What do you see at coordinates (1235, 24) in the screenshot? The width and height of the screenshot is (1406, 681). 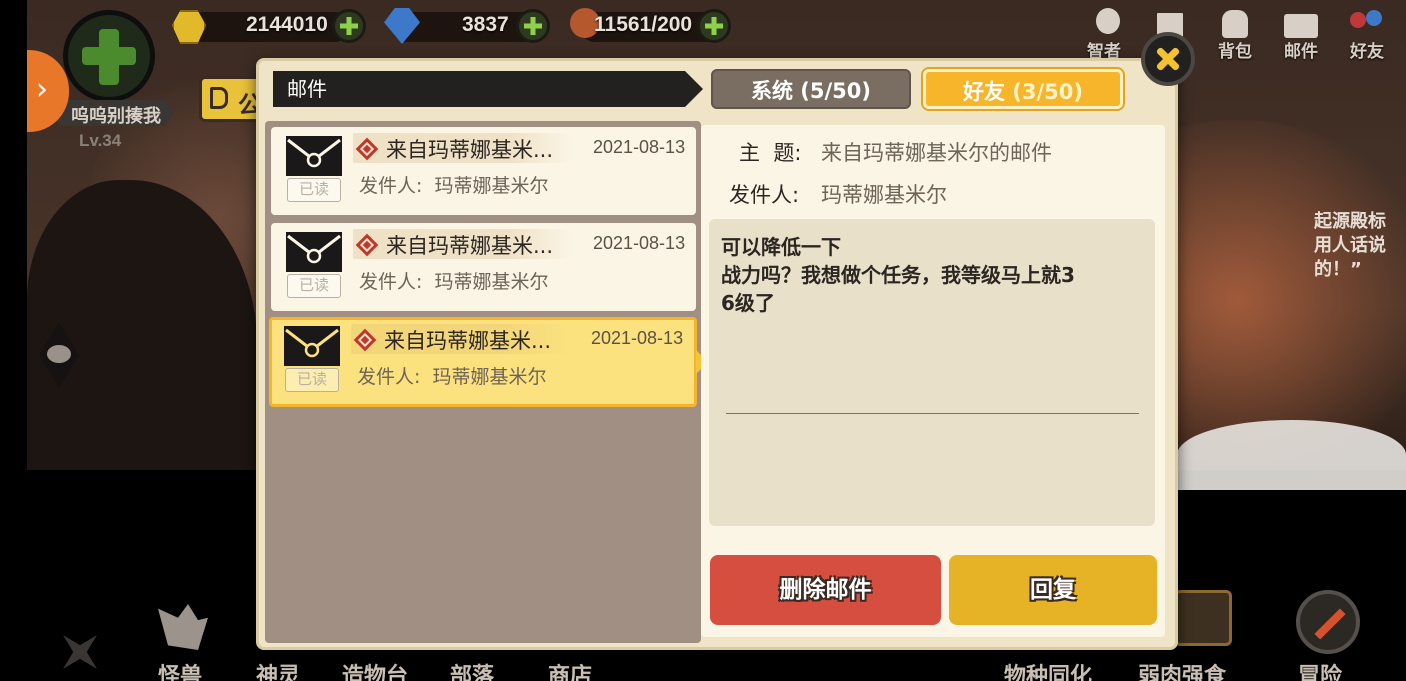 I see `backpack-shape` at bounding box center [1235, 24].